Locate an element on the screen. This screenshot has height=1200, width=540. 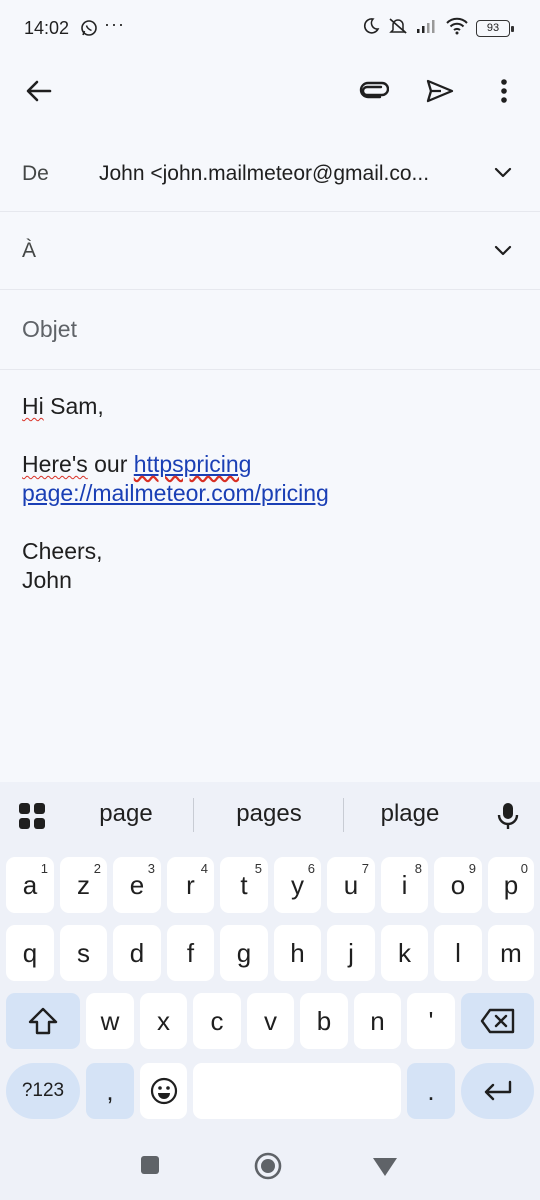
key: f is located at coordinates (190, 953).